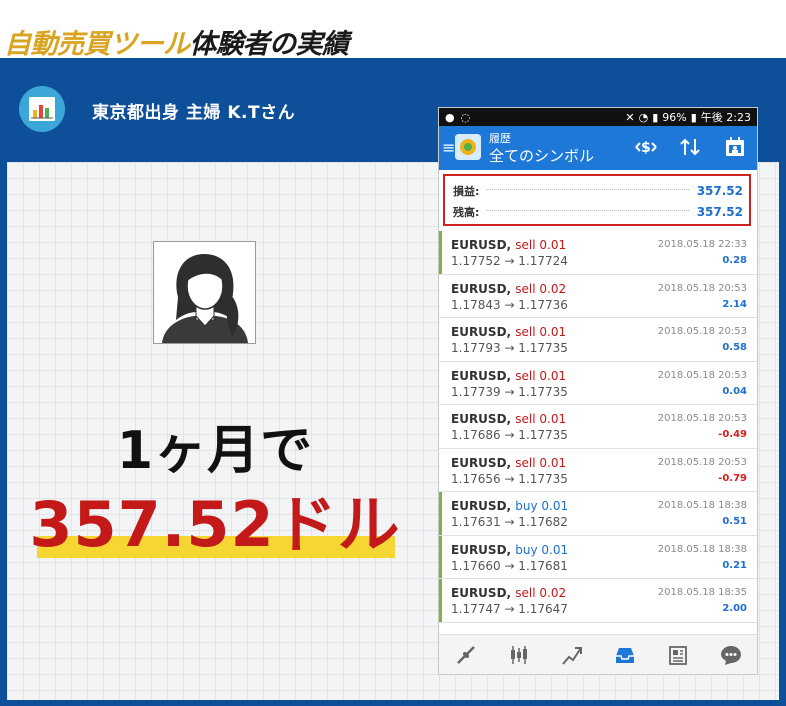 Image resolution: width=786 pixels, height=706 pixels. Describe the element at coordinates (269, 44) in the screenshot. I see `headline-dark: 体験者の実績` at that location.